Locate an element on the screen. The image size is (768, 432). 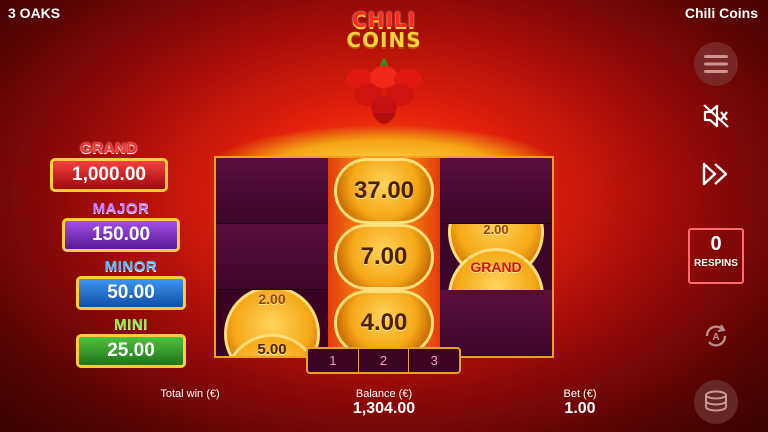
jackpot-major-value: 150.00 is located at coordinates (121, 235).